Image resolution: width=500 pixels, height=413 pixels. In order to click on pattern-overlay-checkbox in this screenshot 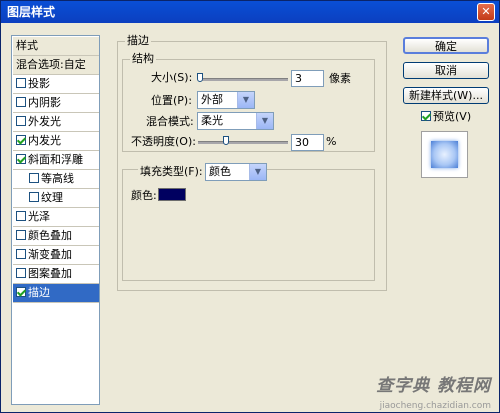, I will do `click(21, 273)`.